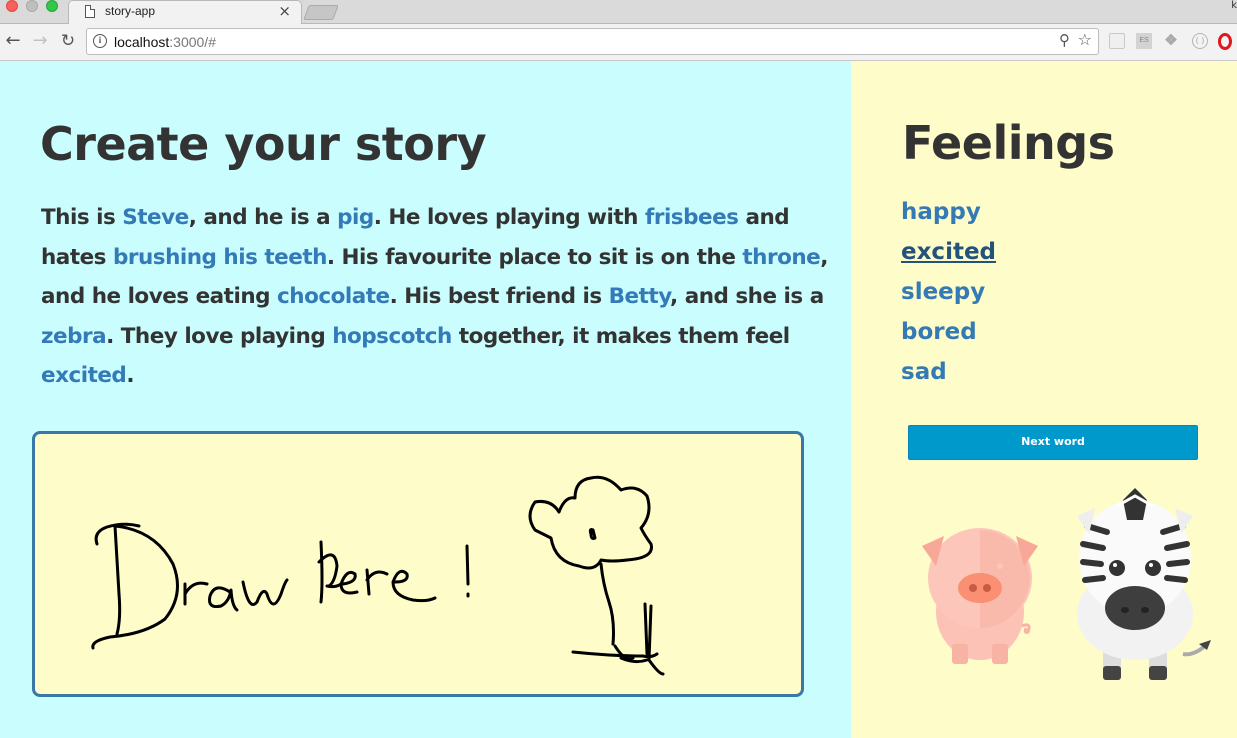 This screenshot has height=738, width=1237. Describe the element at coordinates (692, 217) in the screenshot. I see `story-keyword: frisbees` at that location.